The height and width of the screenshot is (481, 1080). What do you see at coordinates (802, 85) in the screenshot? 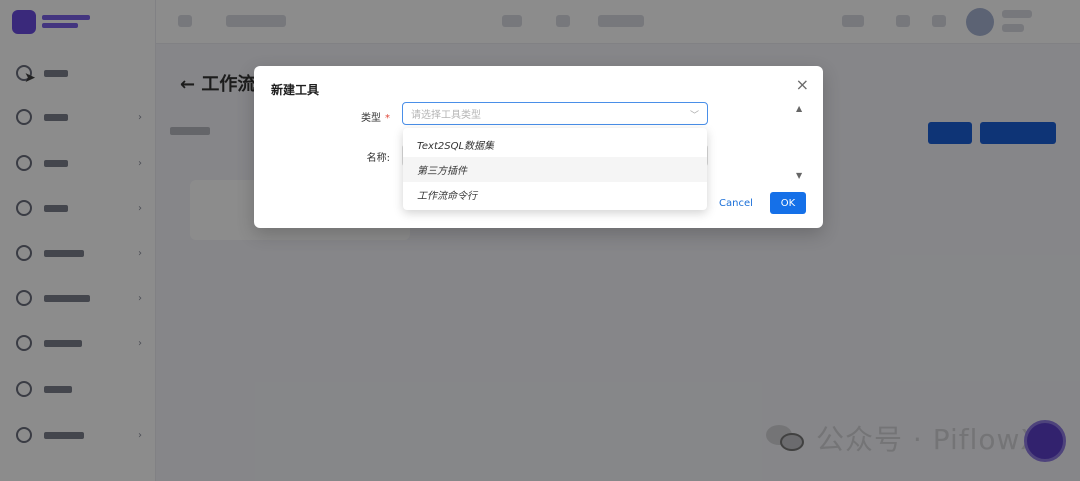
I see `close-icon: ×` at bounding box center [802, 85].